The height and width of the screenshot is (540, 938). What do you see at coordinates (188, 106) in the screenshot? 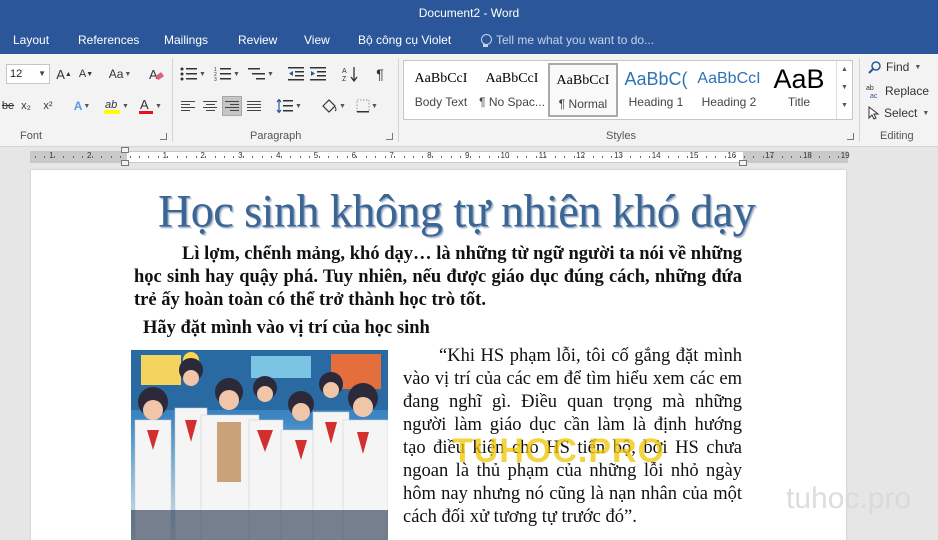
I see `align-left-button` at bounding box center [188, 106].